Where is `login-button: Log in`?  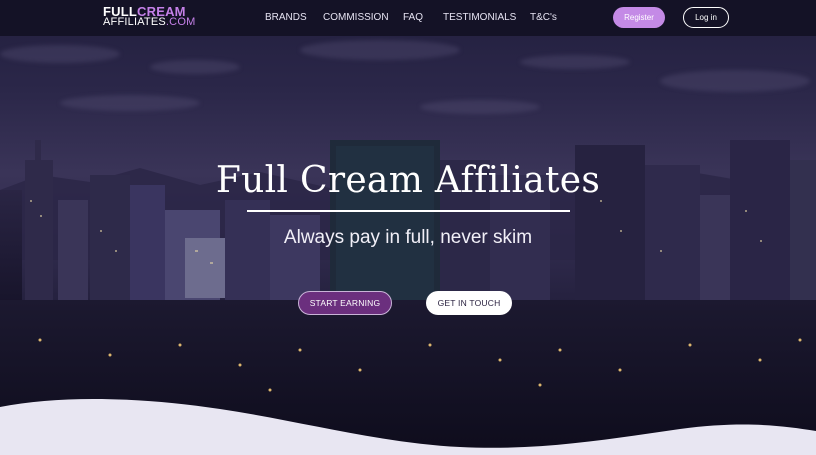
login-button: Log in is located at coordinates (706, 17).